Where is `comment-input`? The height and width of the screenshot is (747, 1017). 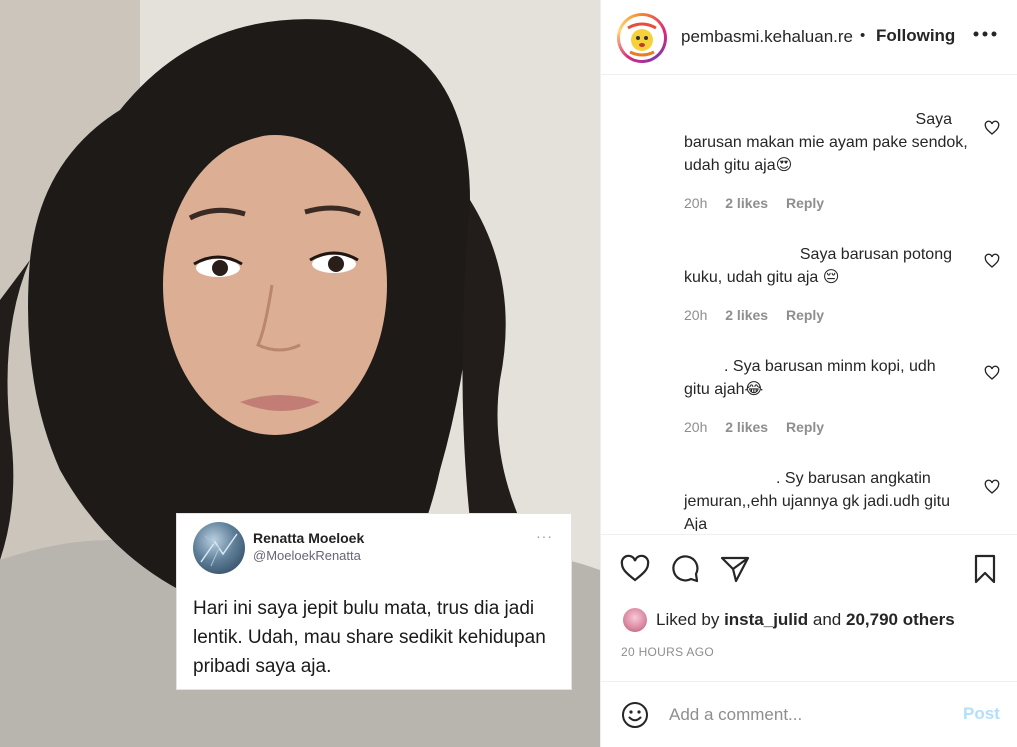
comment-input is located at coordinates (809, 715).